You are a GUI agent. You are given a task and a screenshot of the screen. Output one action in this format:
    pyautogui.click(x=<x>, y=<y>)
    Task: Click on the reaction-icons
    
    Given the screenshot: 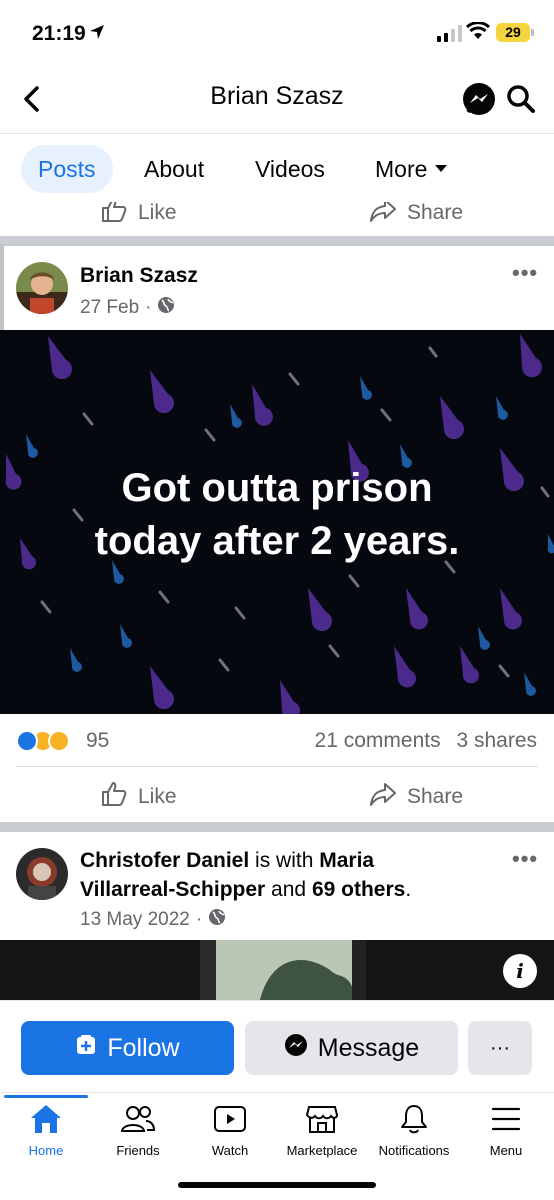 What is the action you would take?
    pyautogui.click(x=43, y=741)
    